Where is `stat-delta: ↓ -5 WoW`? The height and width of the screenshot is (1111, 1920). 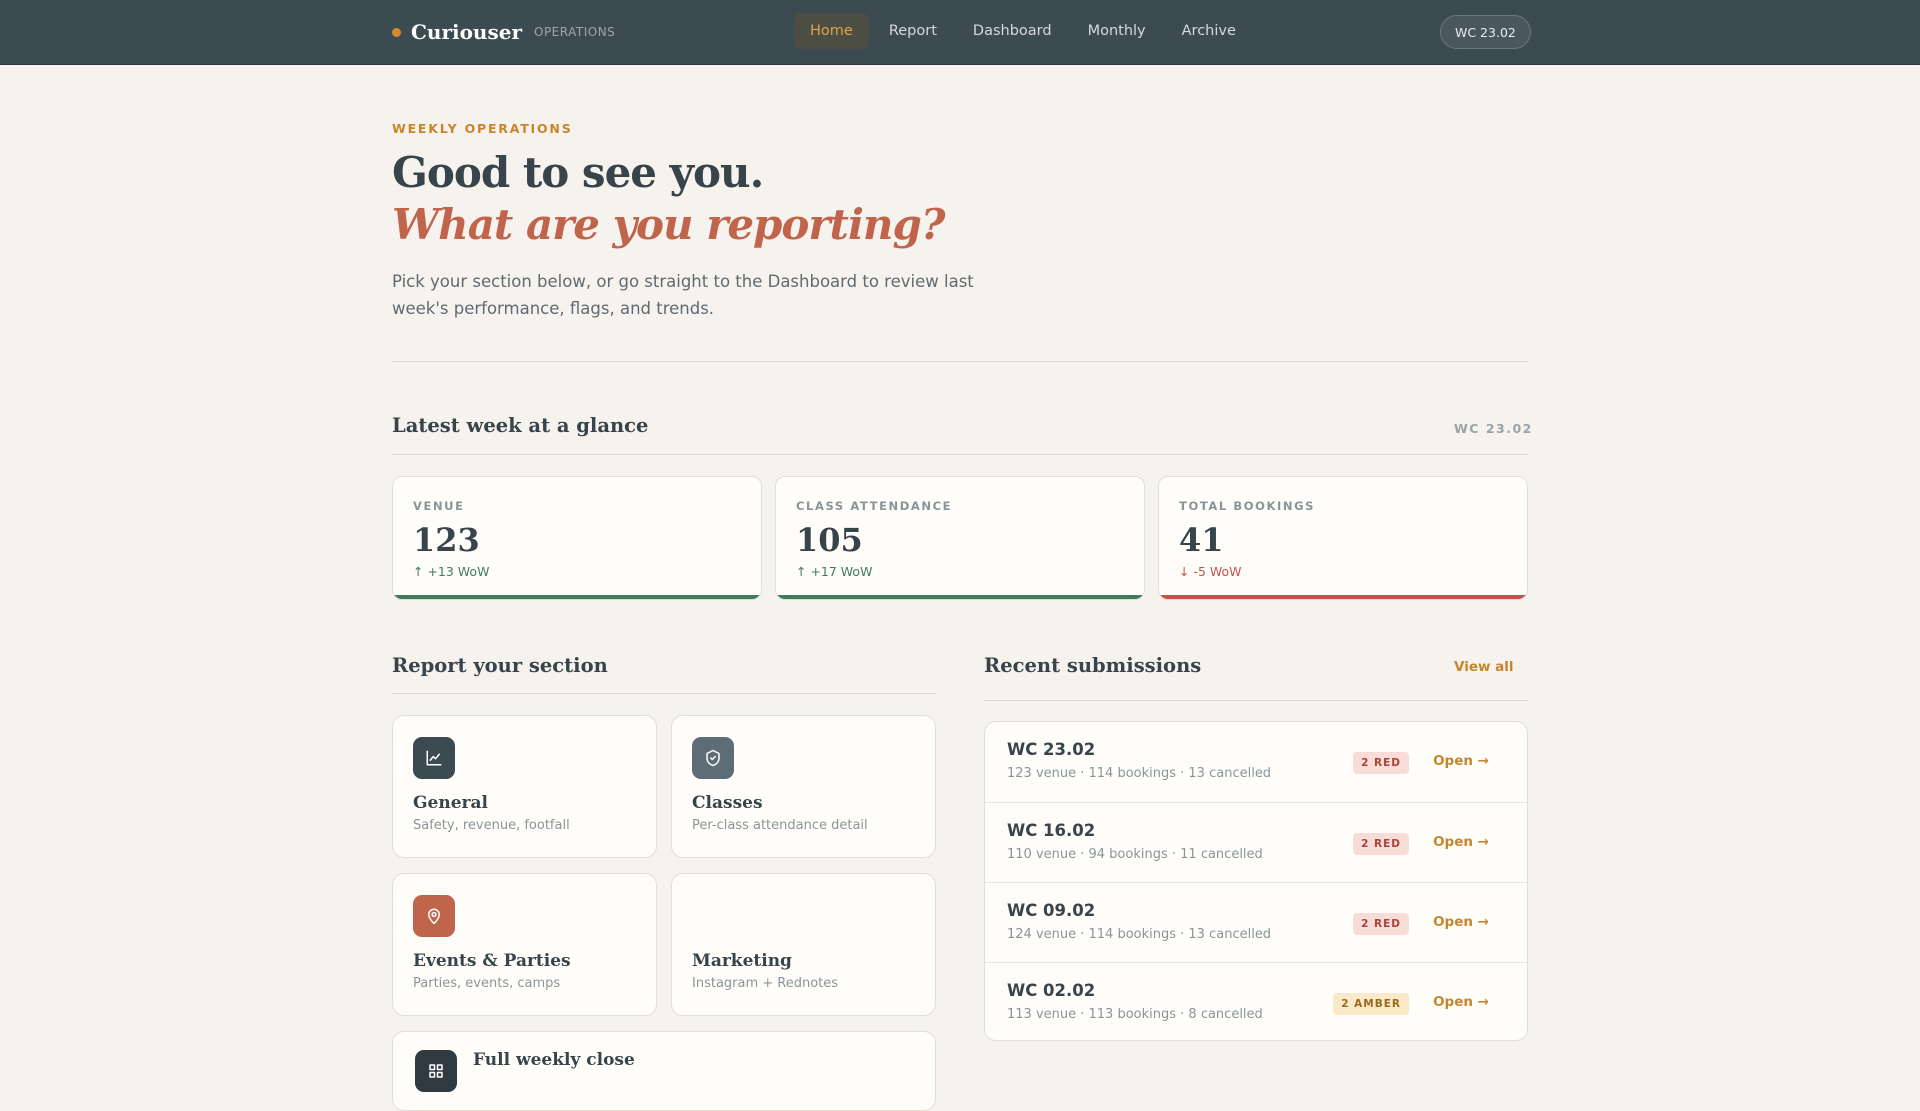
stat-delta: ↓ -5 WoW is located at coordinates (1210, 571).